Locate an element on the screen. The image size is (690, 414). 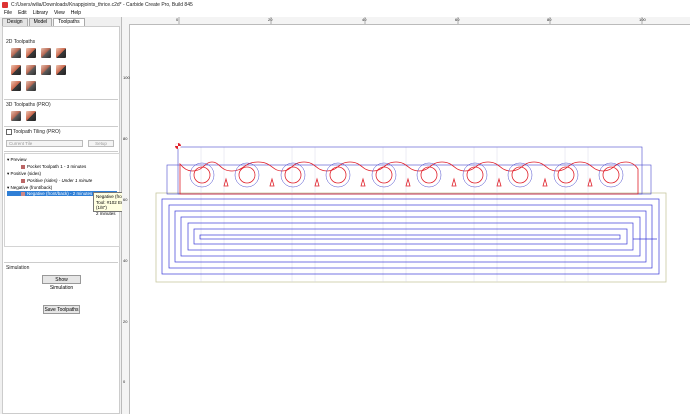
section-2d-toolpaths: 2D Toolpaths is located at coordinates (21, 42).